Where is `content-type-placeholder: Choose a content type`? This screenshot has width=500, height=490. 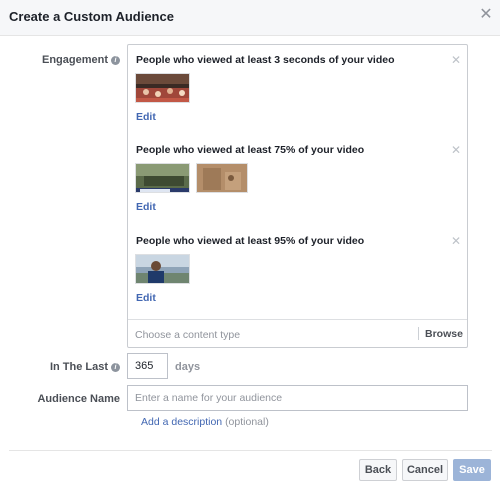 content-type-placeholder: Choose a content type is located at coordinates (187, 335).